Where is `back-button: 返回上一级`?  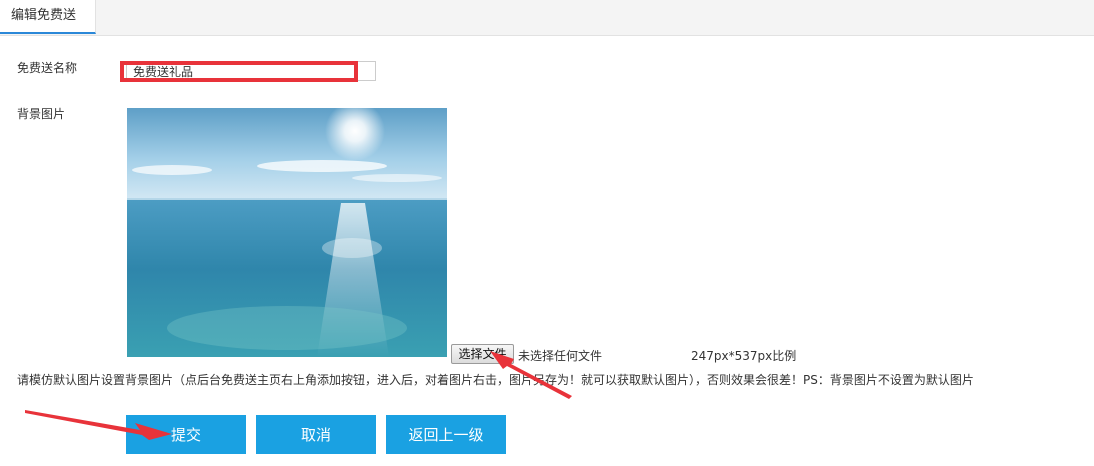 back-button: 返回上一级 is located at coordinates (446, 434).